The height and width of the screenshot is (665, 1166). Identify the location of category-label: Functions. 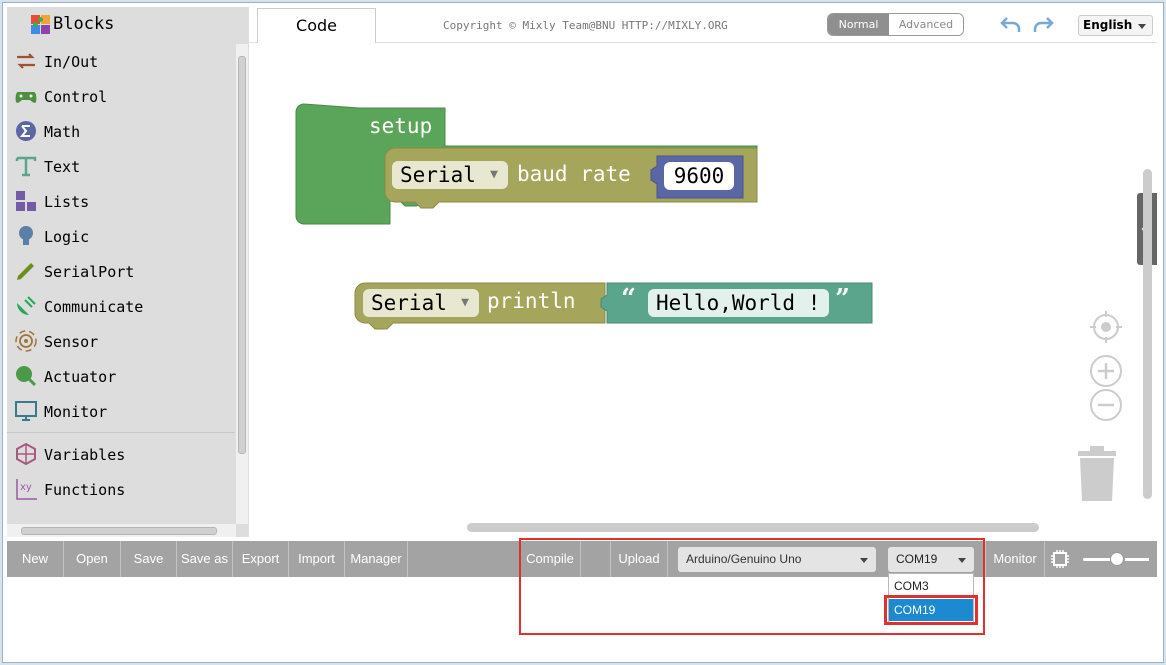
(85, 490).